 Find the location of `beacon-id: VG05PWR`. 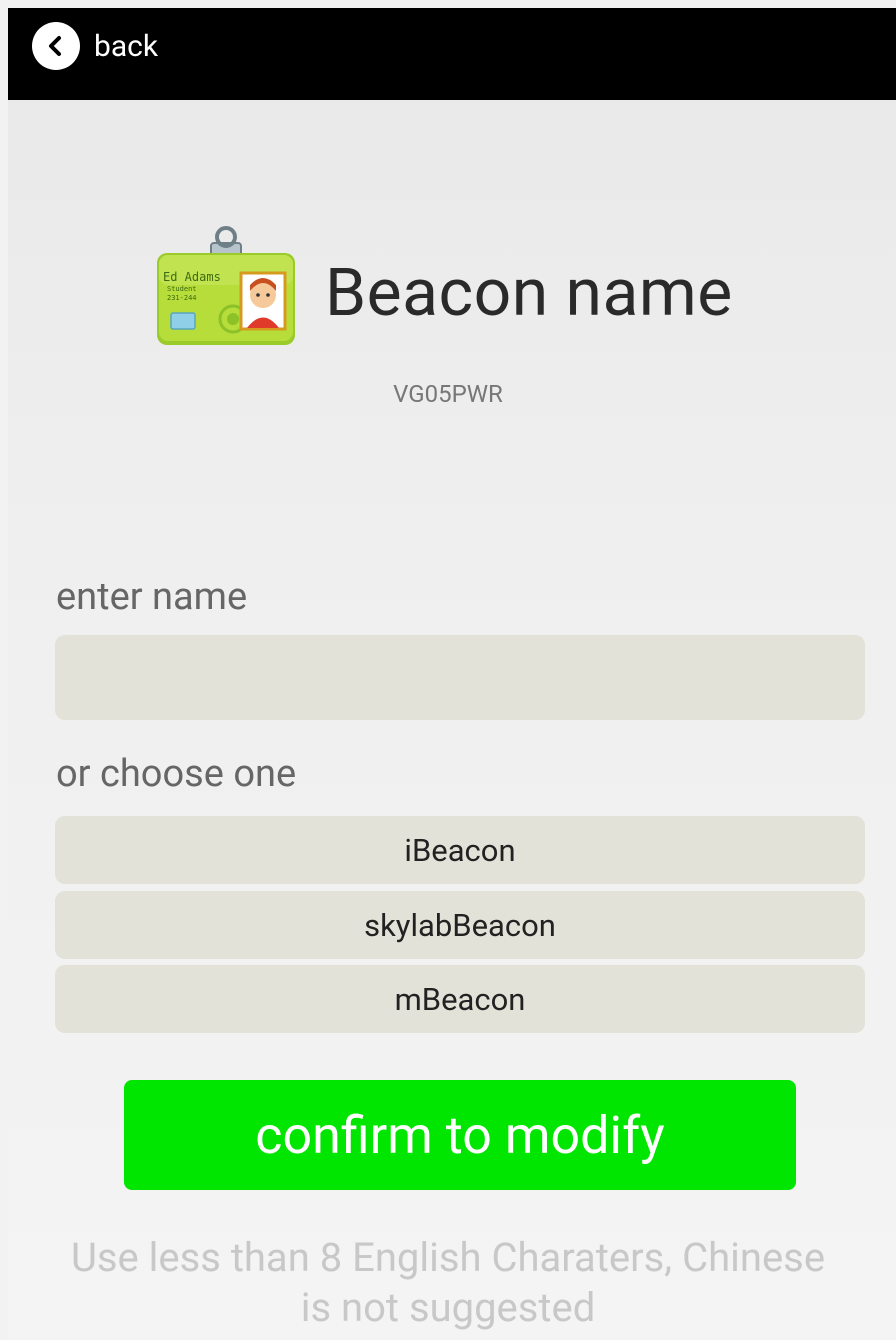

beacon-id: VG05PWR is located at coordinates (448, 394).